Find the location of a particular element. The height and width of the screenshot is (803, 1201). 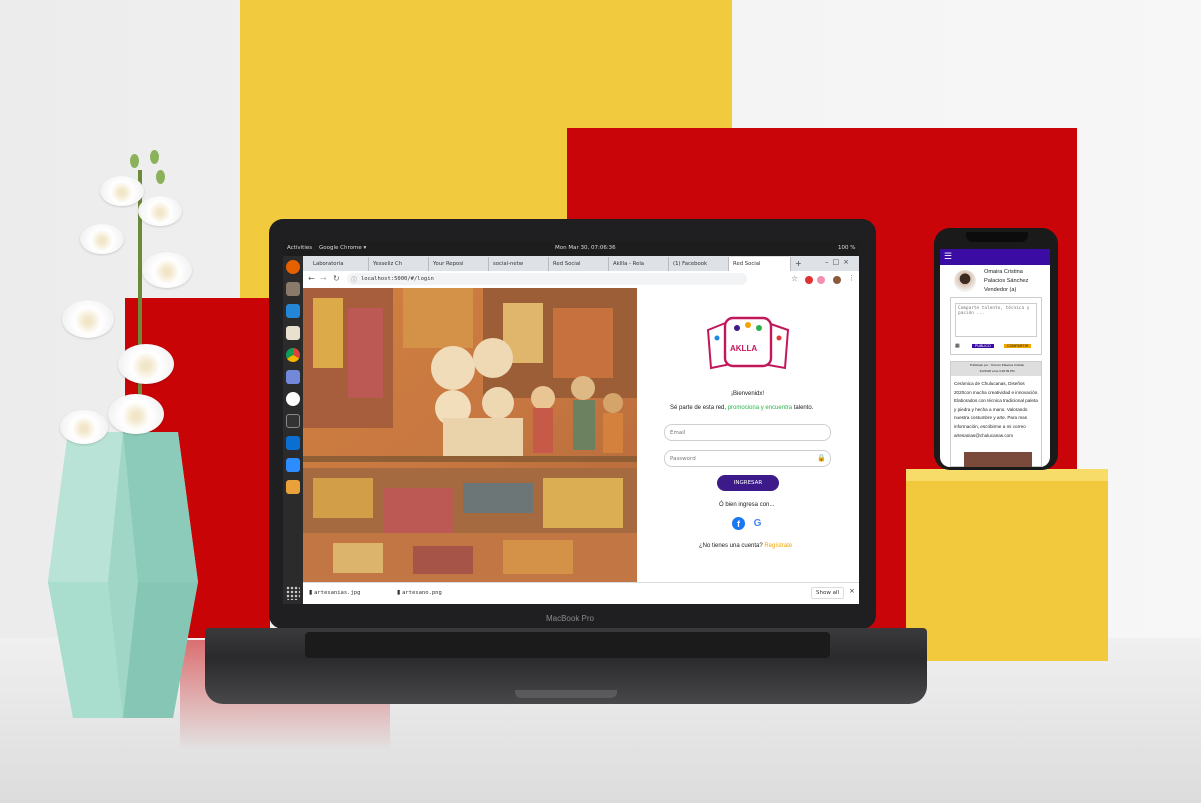

zoom-icon is located at coordinates (293, 465).